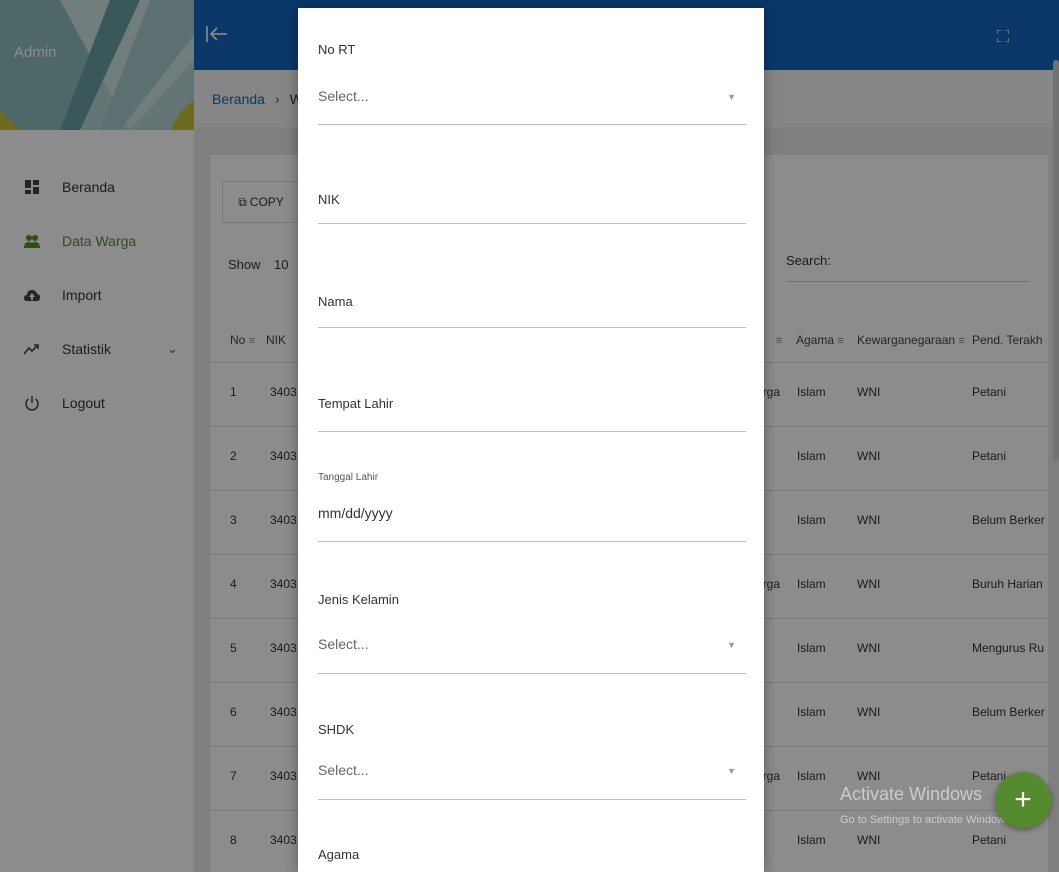  I want to click on no-rt-select: No RT Select... ▼, so click(532, 67).